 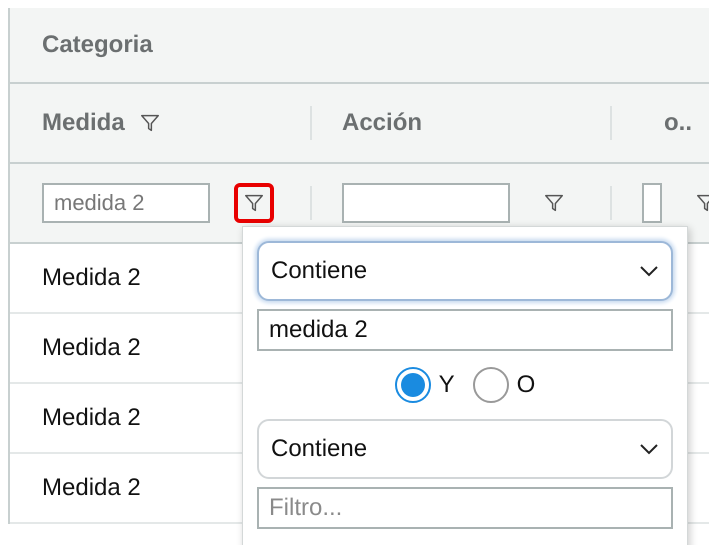 I want to click on group-header-label: Categoria, so click(x=97, y=45).